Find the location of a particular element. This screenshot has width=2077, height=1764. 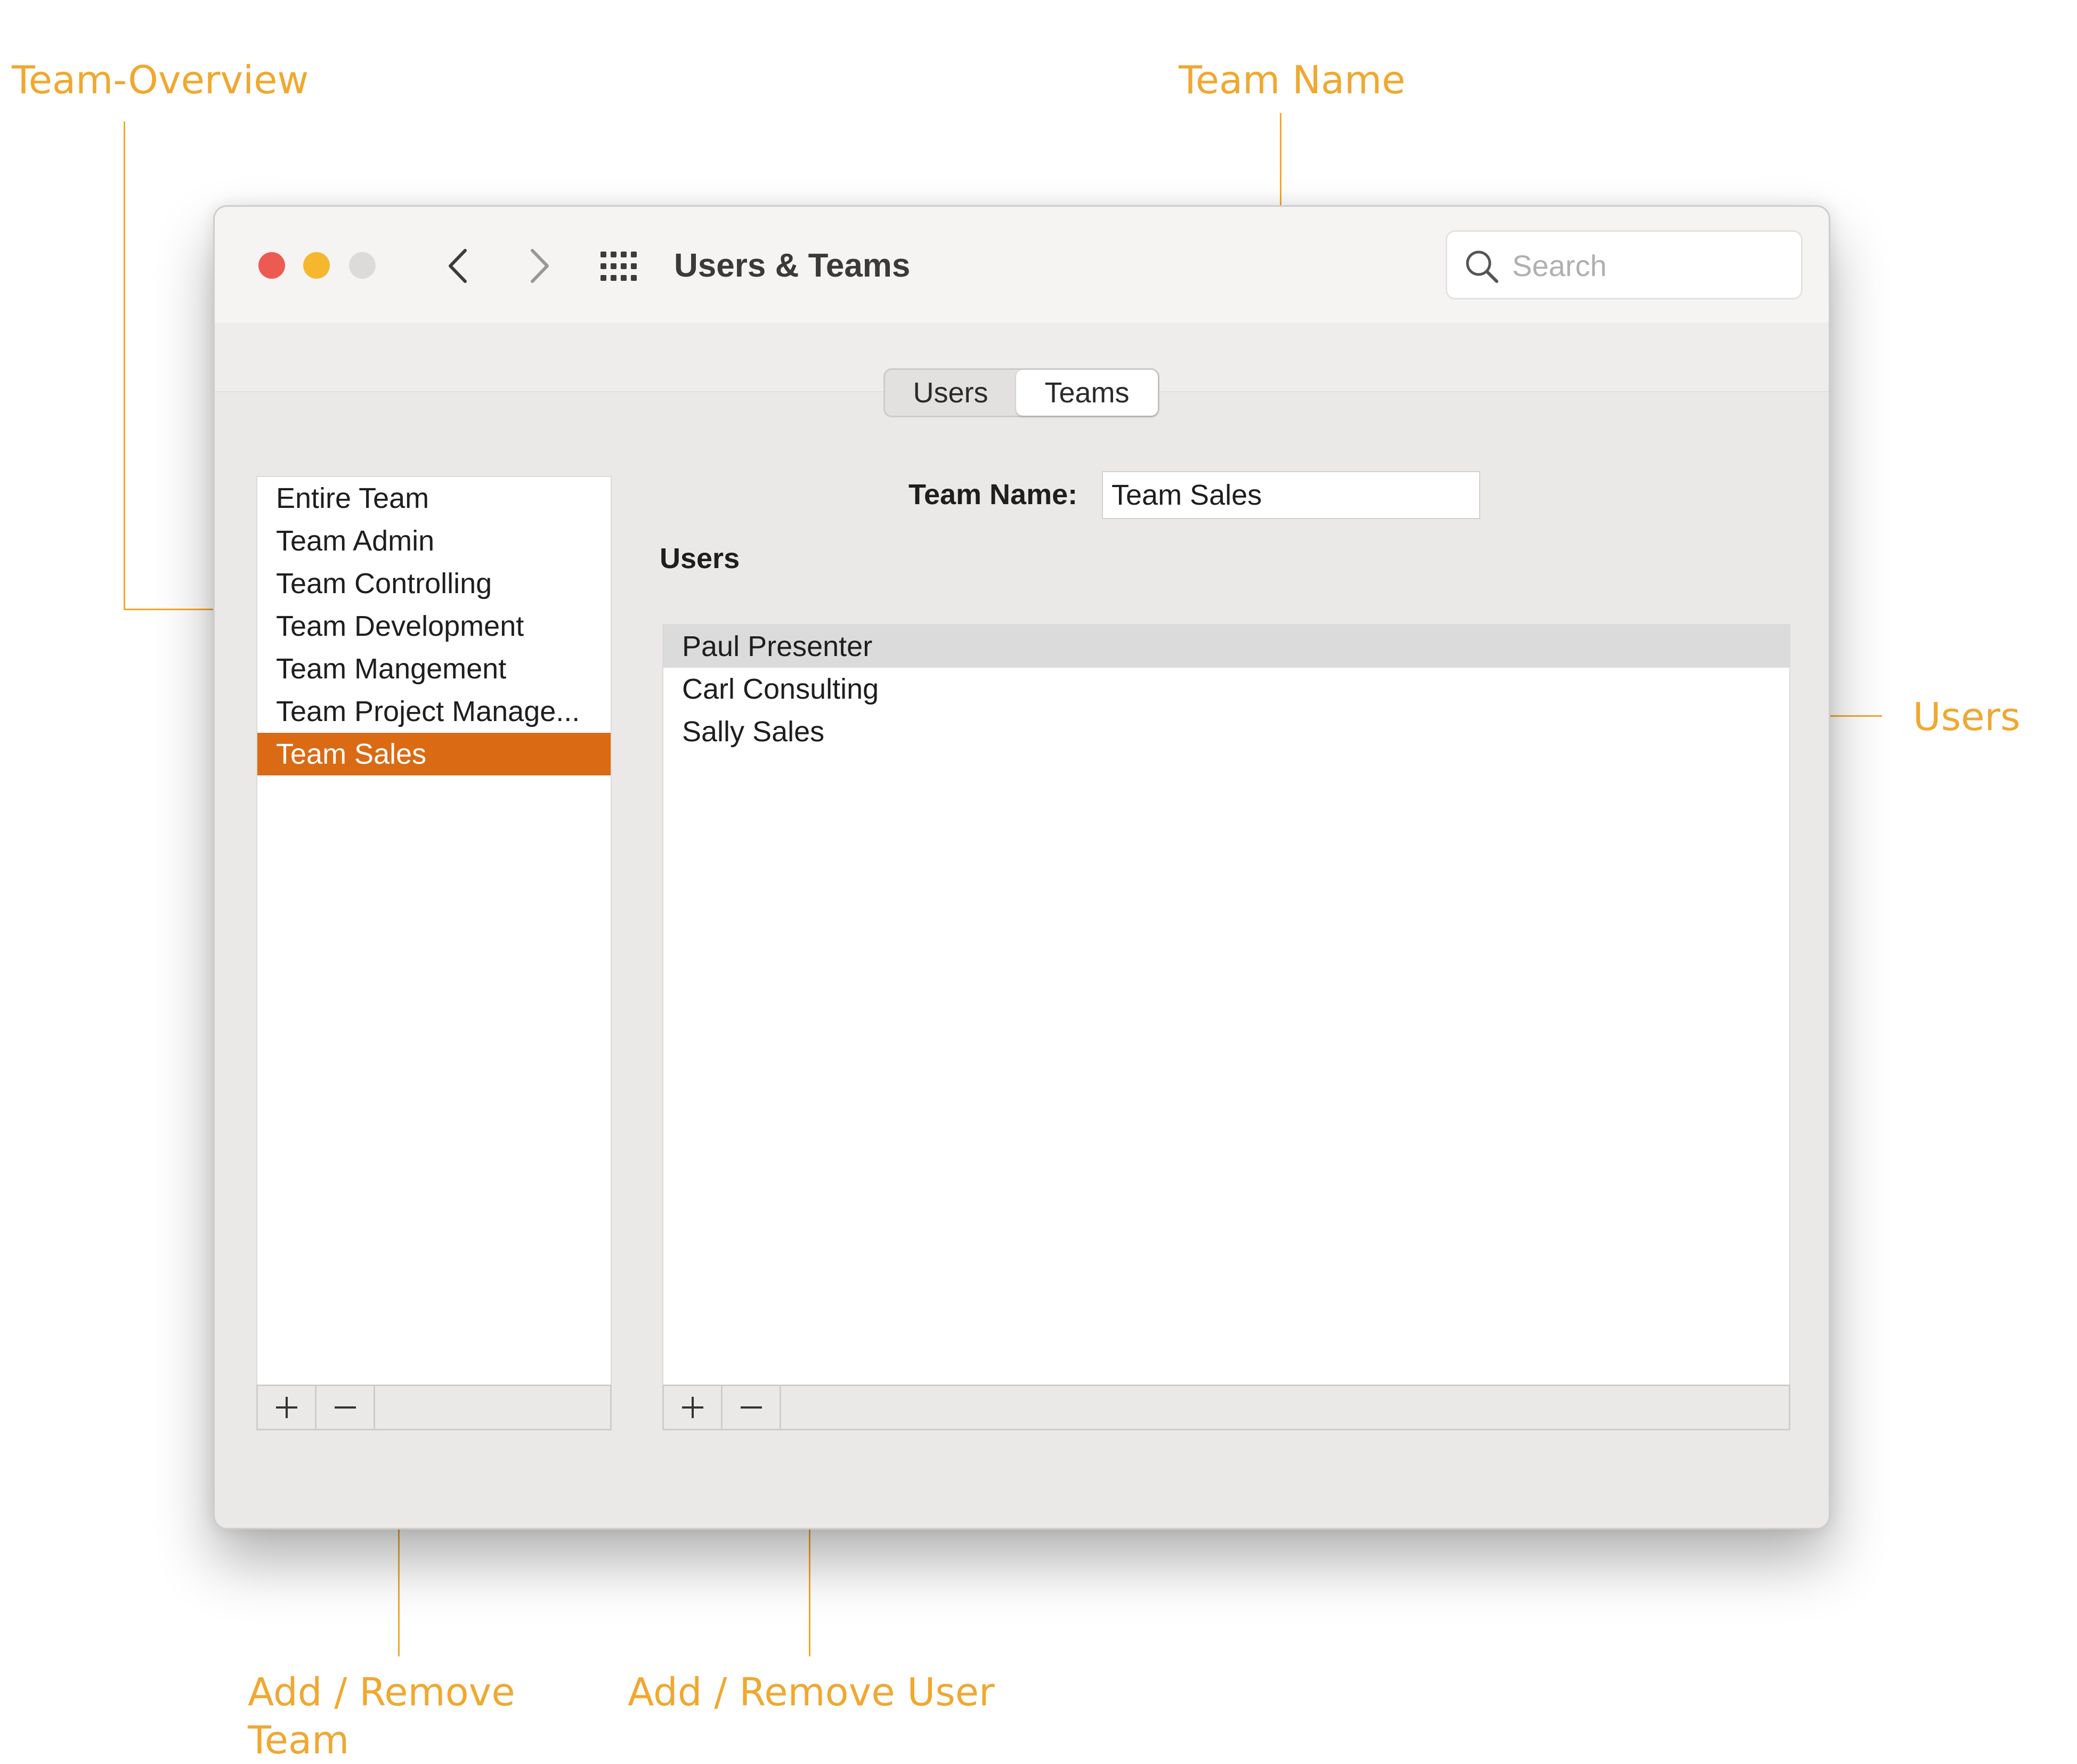

user-button-bar is located at coordinates (1226, 1407).